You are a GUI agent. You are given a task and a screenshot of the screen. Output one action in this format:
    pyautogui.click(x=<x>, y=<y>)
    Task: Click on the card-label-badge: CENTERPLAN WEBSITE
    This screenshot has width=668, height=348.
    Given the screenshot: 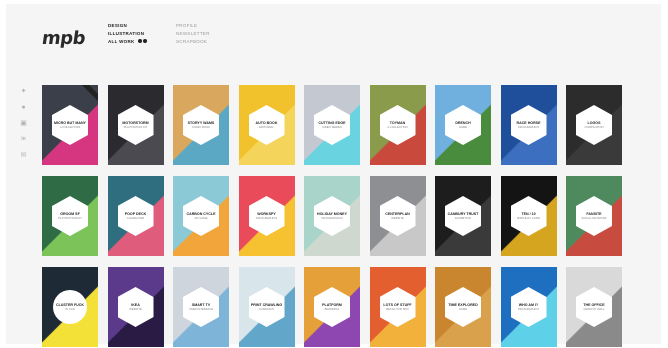 What is the action you would take?
    pyautogui.click(x=397, y=216)
    